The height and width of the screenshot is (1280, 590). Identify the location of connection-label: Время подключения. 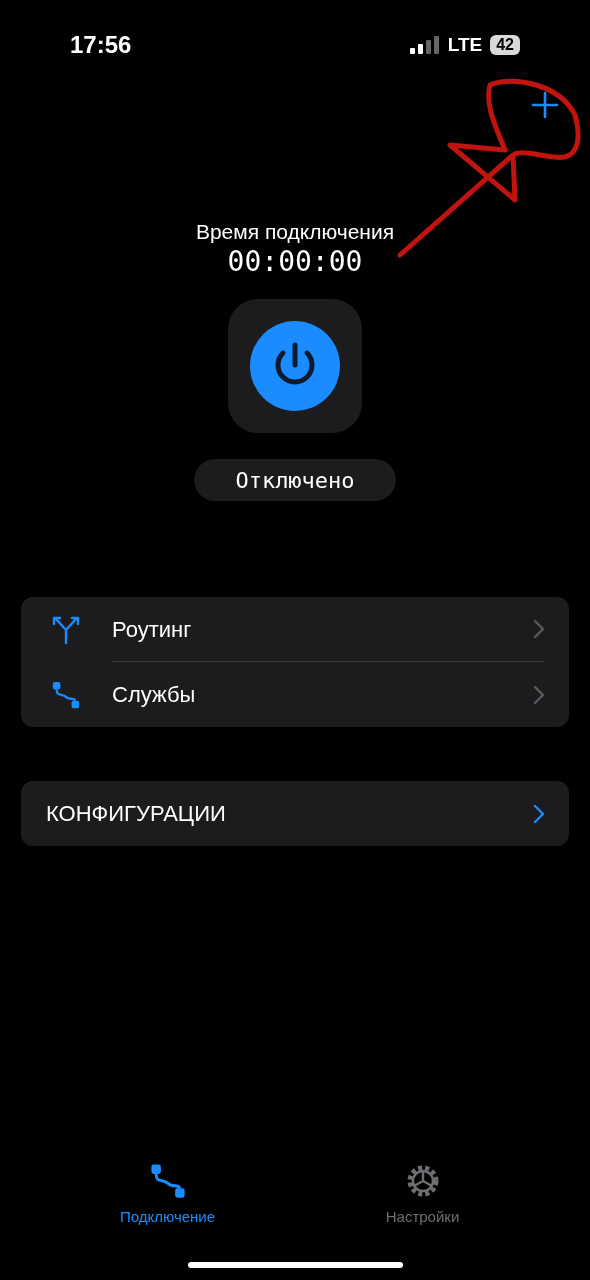
(295, 232).